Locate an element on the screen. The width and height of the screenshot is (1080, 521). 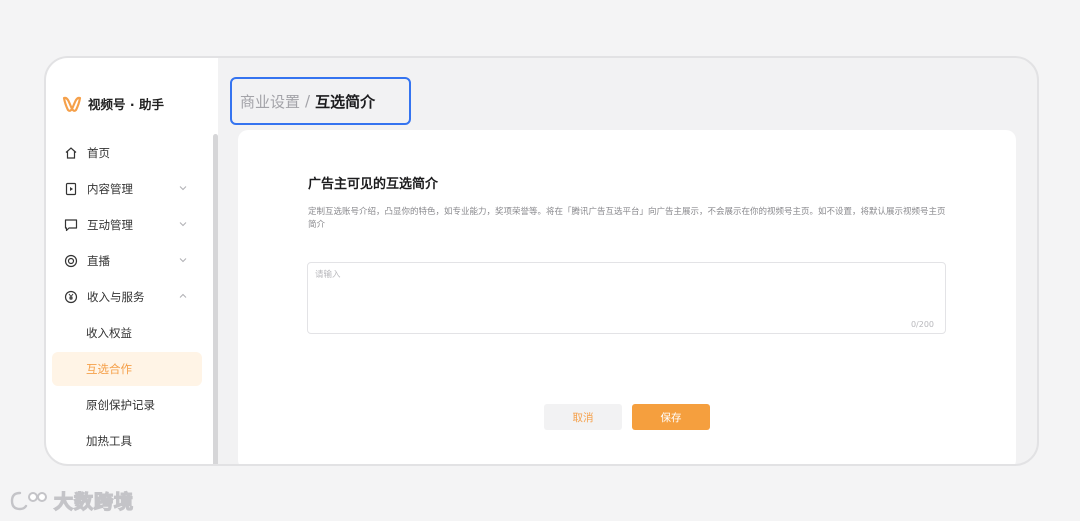
form-title: 广告主可见的互选简介 is located at coordinates (373, 184).